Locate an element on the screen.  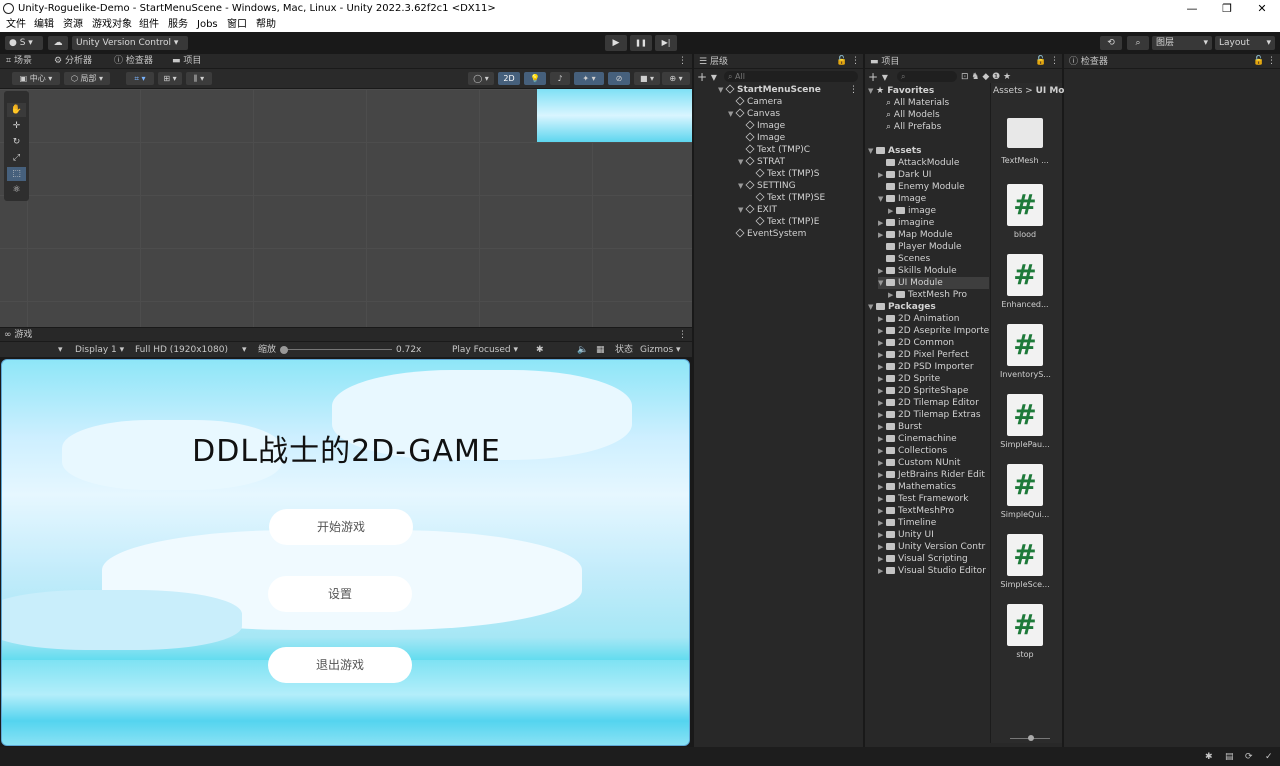
play-focused-dropdown: Play Focused ▾ is located at coordinates (485, 350).